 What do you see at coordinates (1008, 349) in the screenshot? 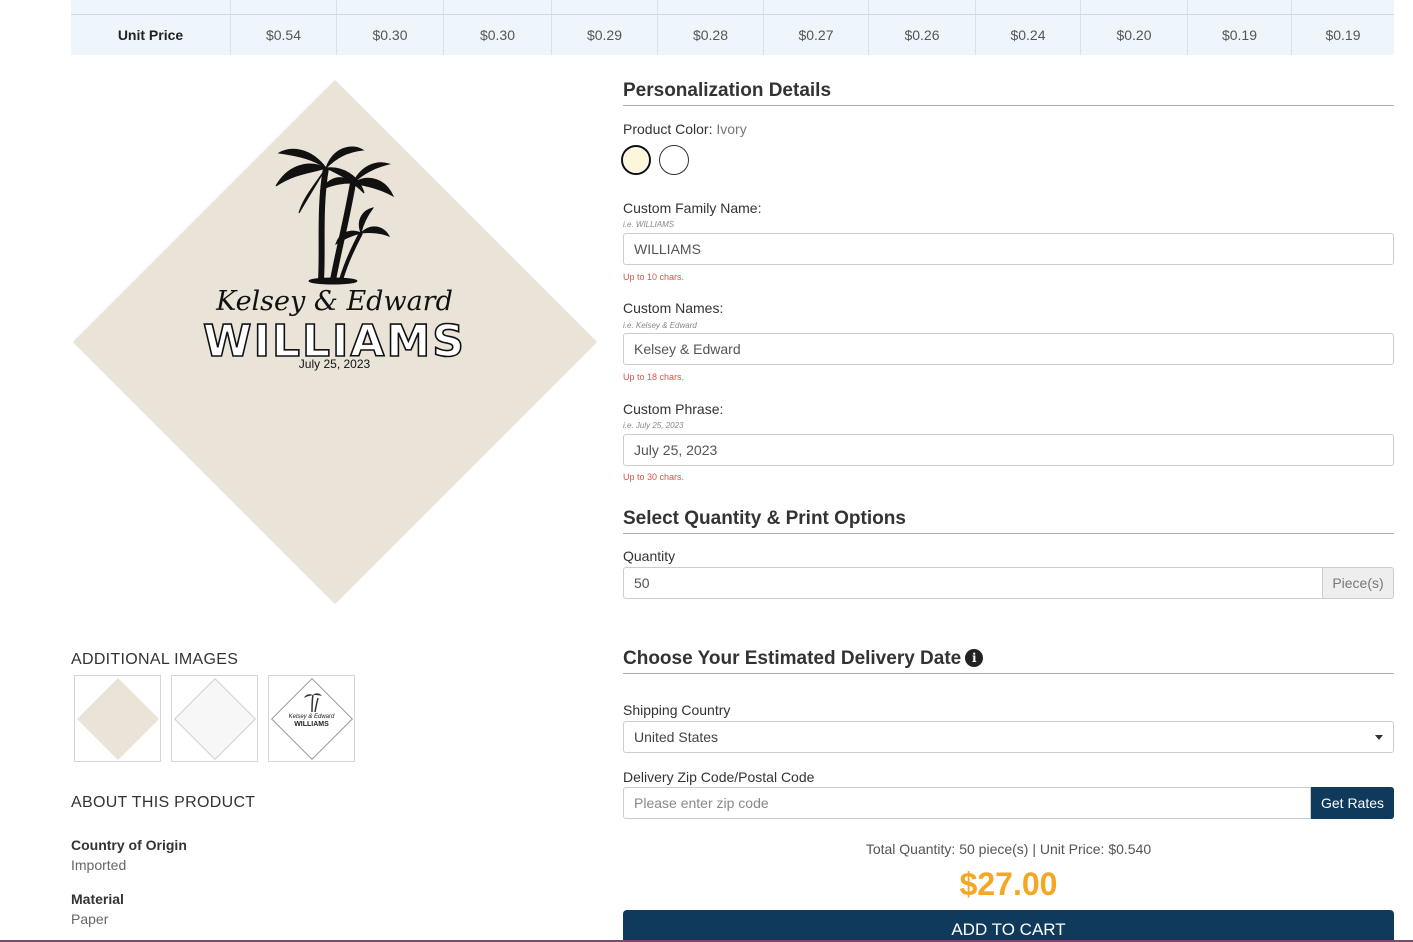
I see `custom-names-input: Kelsey & Edward` at bounding box center [1008, 349].